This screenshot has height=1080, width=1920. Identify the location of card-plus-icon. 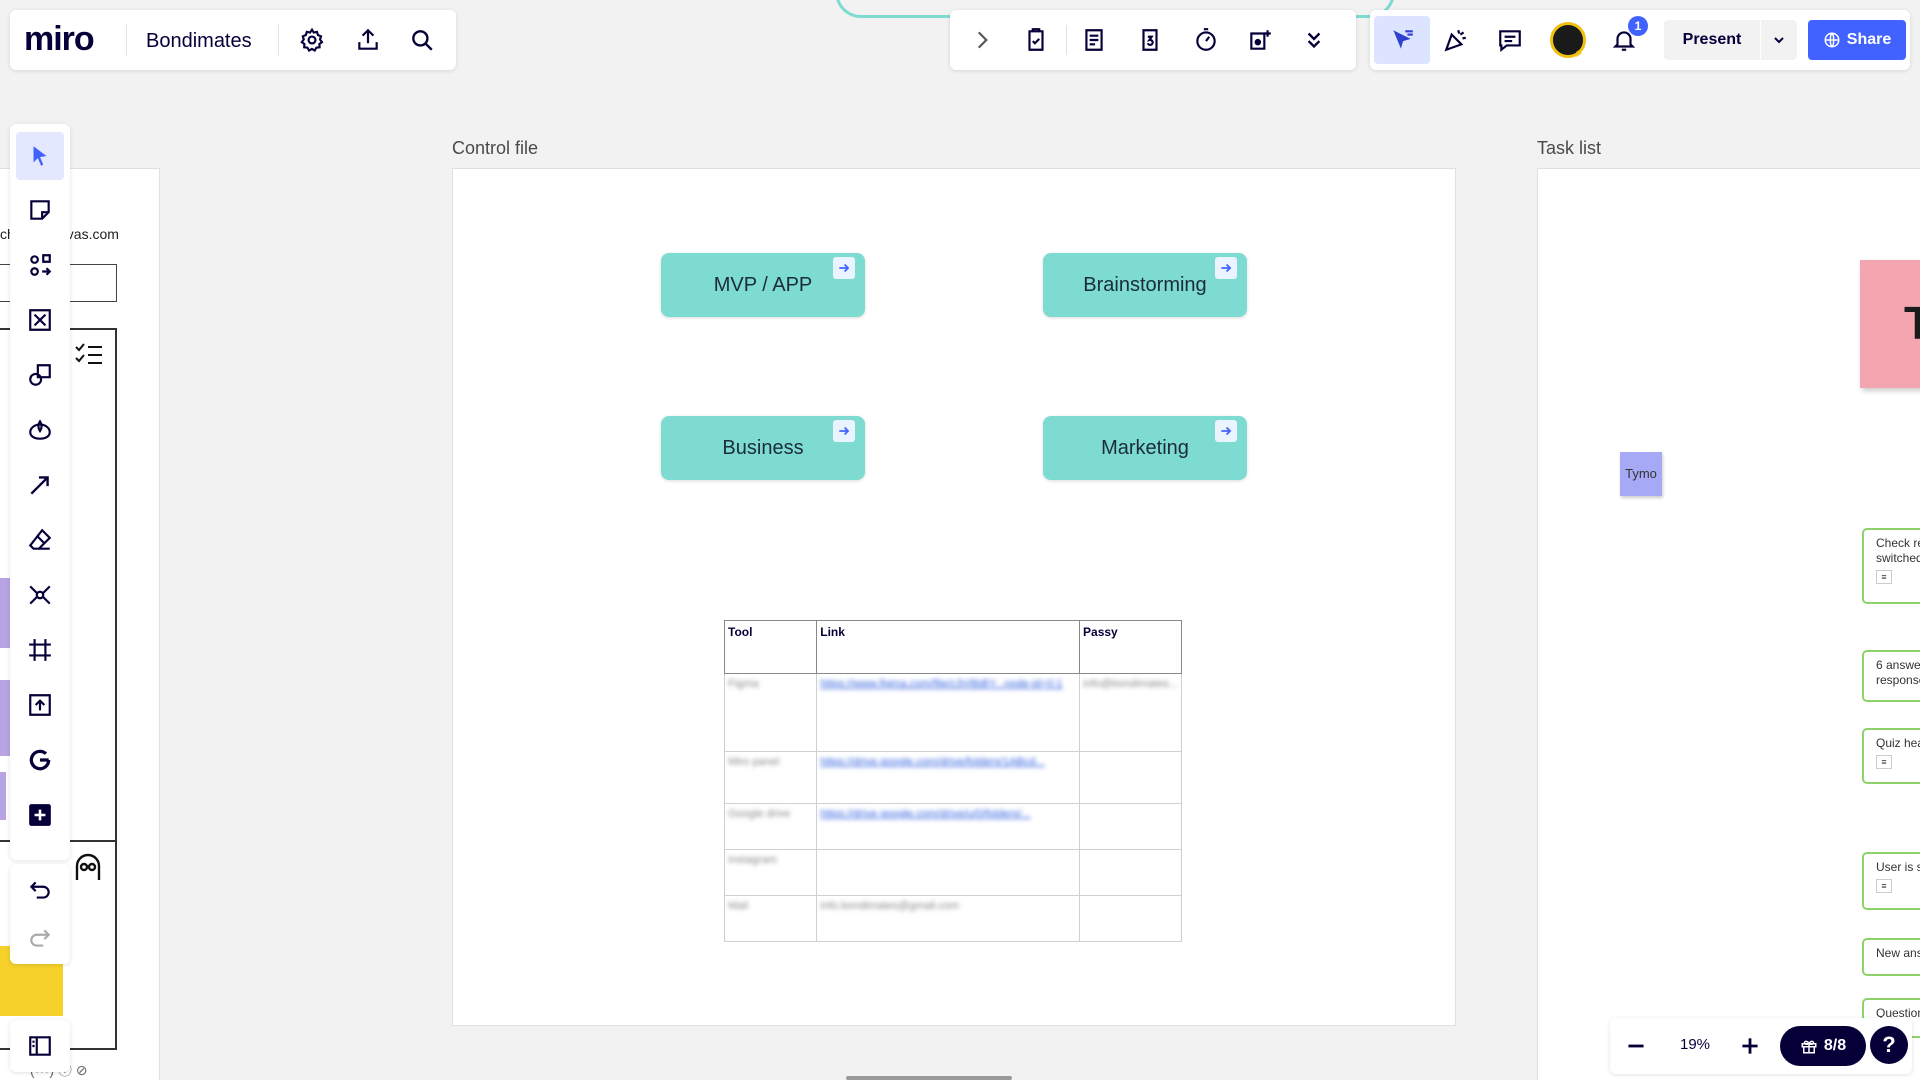
(1260, 40).